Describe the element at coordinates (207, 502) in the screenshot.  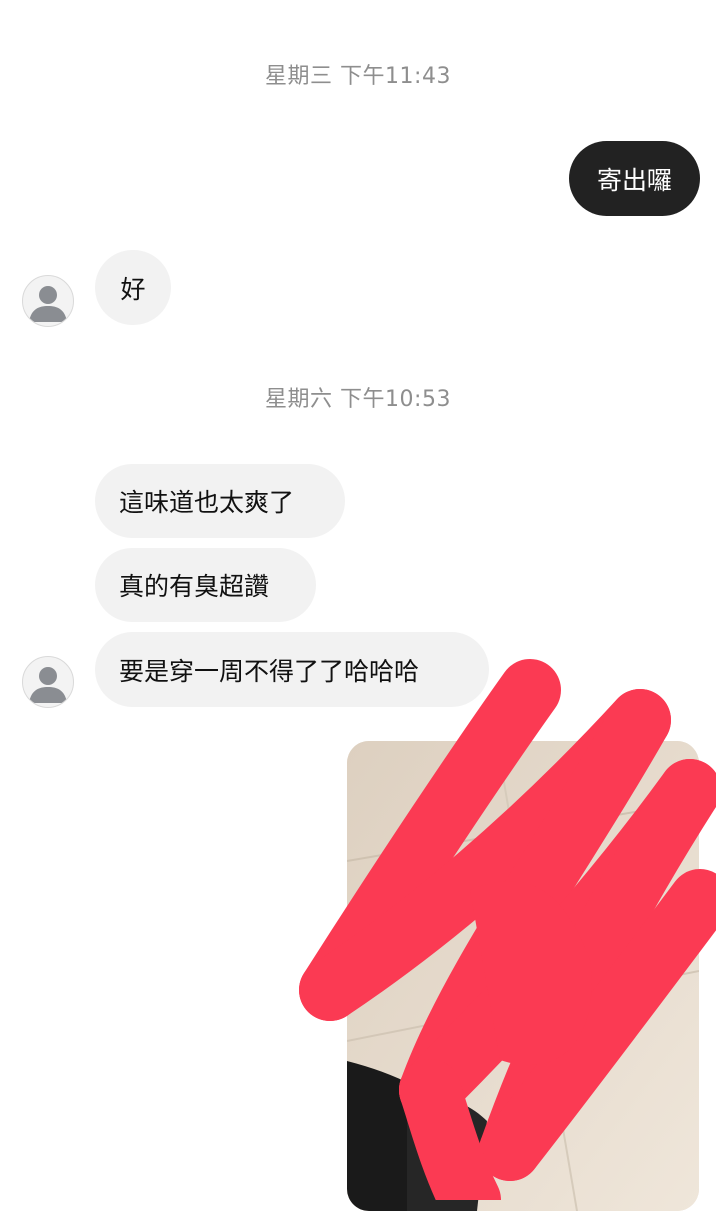
I see `message-text: 這味道也太爽了` at that location.